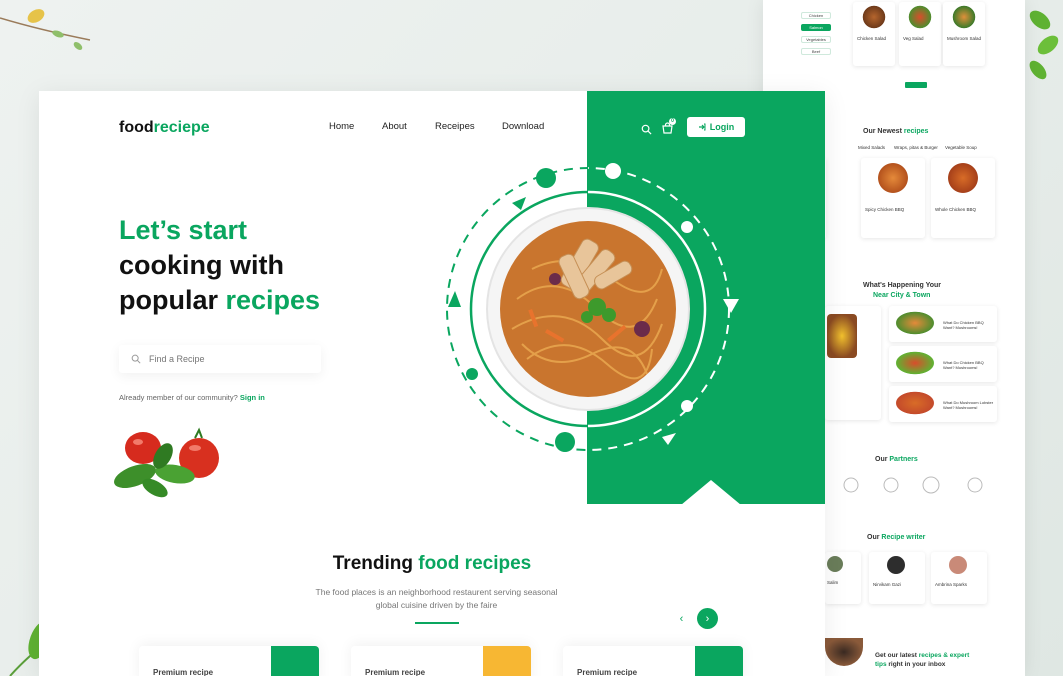 The height and width of the screenshot is (676, 1063). Describe the element at coordinates (951, 584) in the screenshot. I see `writer-name: Ambrina Sparks` at that location.